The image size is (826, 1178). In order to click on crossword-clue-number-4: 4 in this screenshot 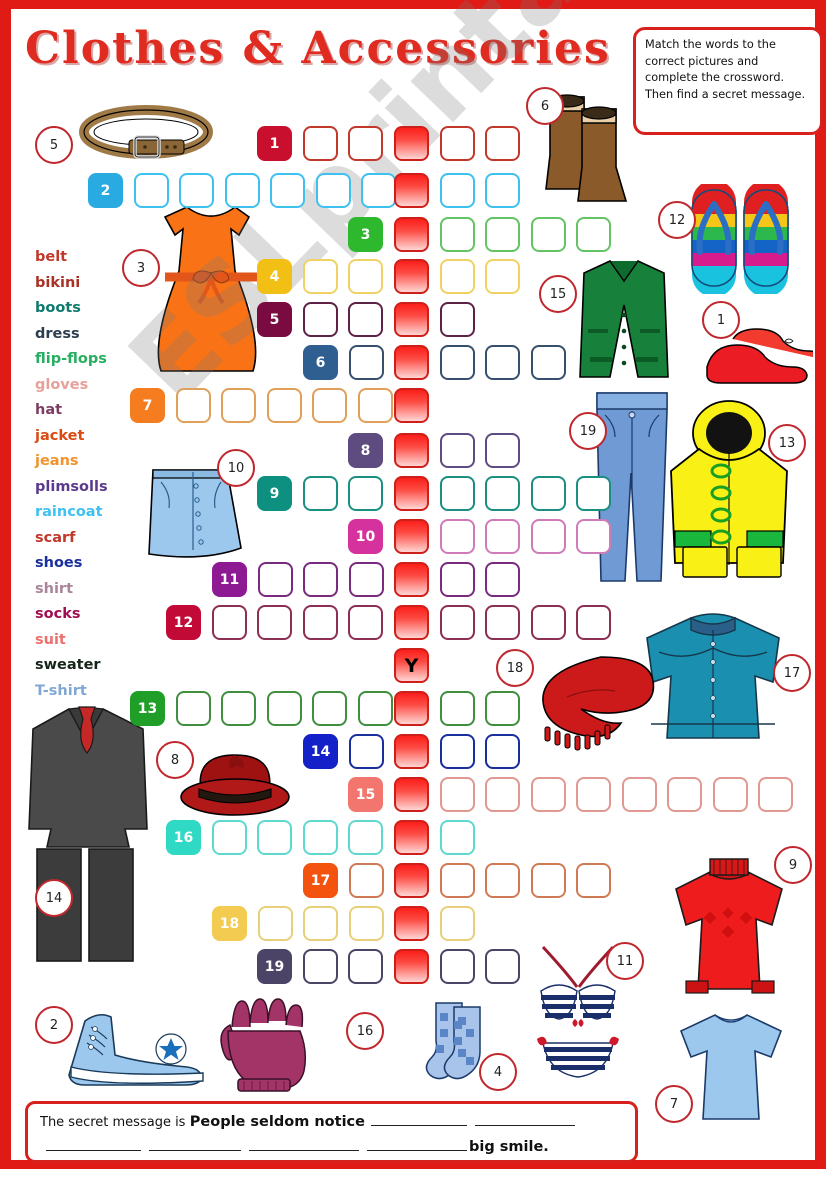, I will do `click(274, 276)`.